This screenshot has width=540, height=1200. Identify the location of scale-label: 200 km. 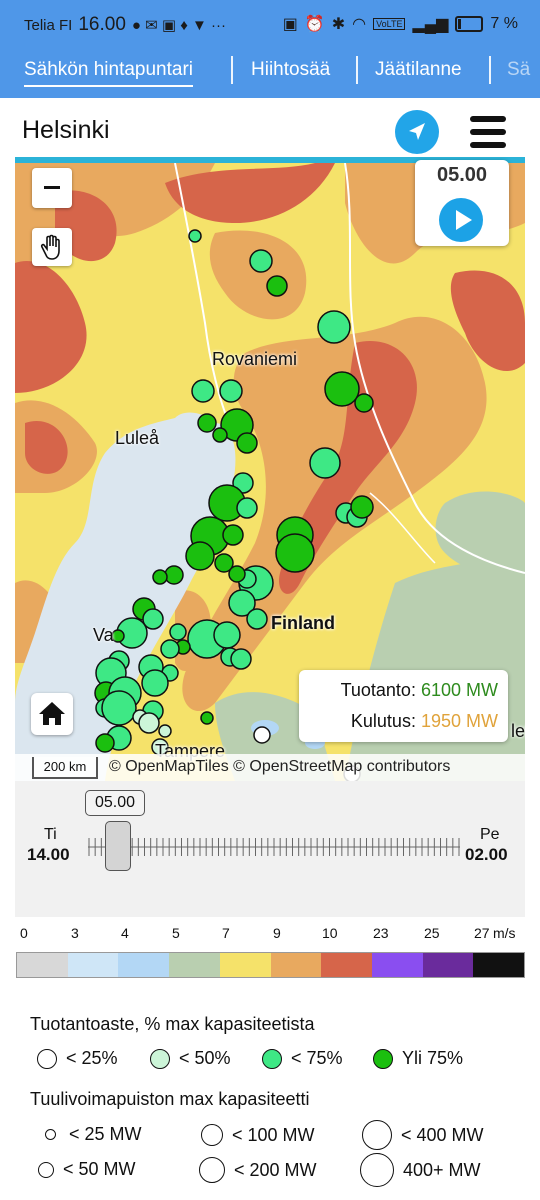
(65, 766).